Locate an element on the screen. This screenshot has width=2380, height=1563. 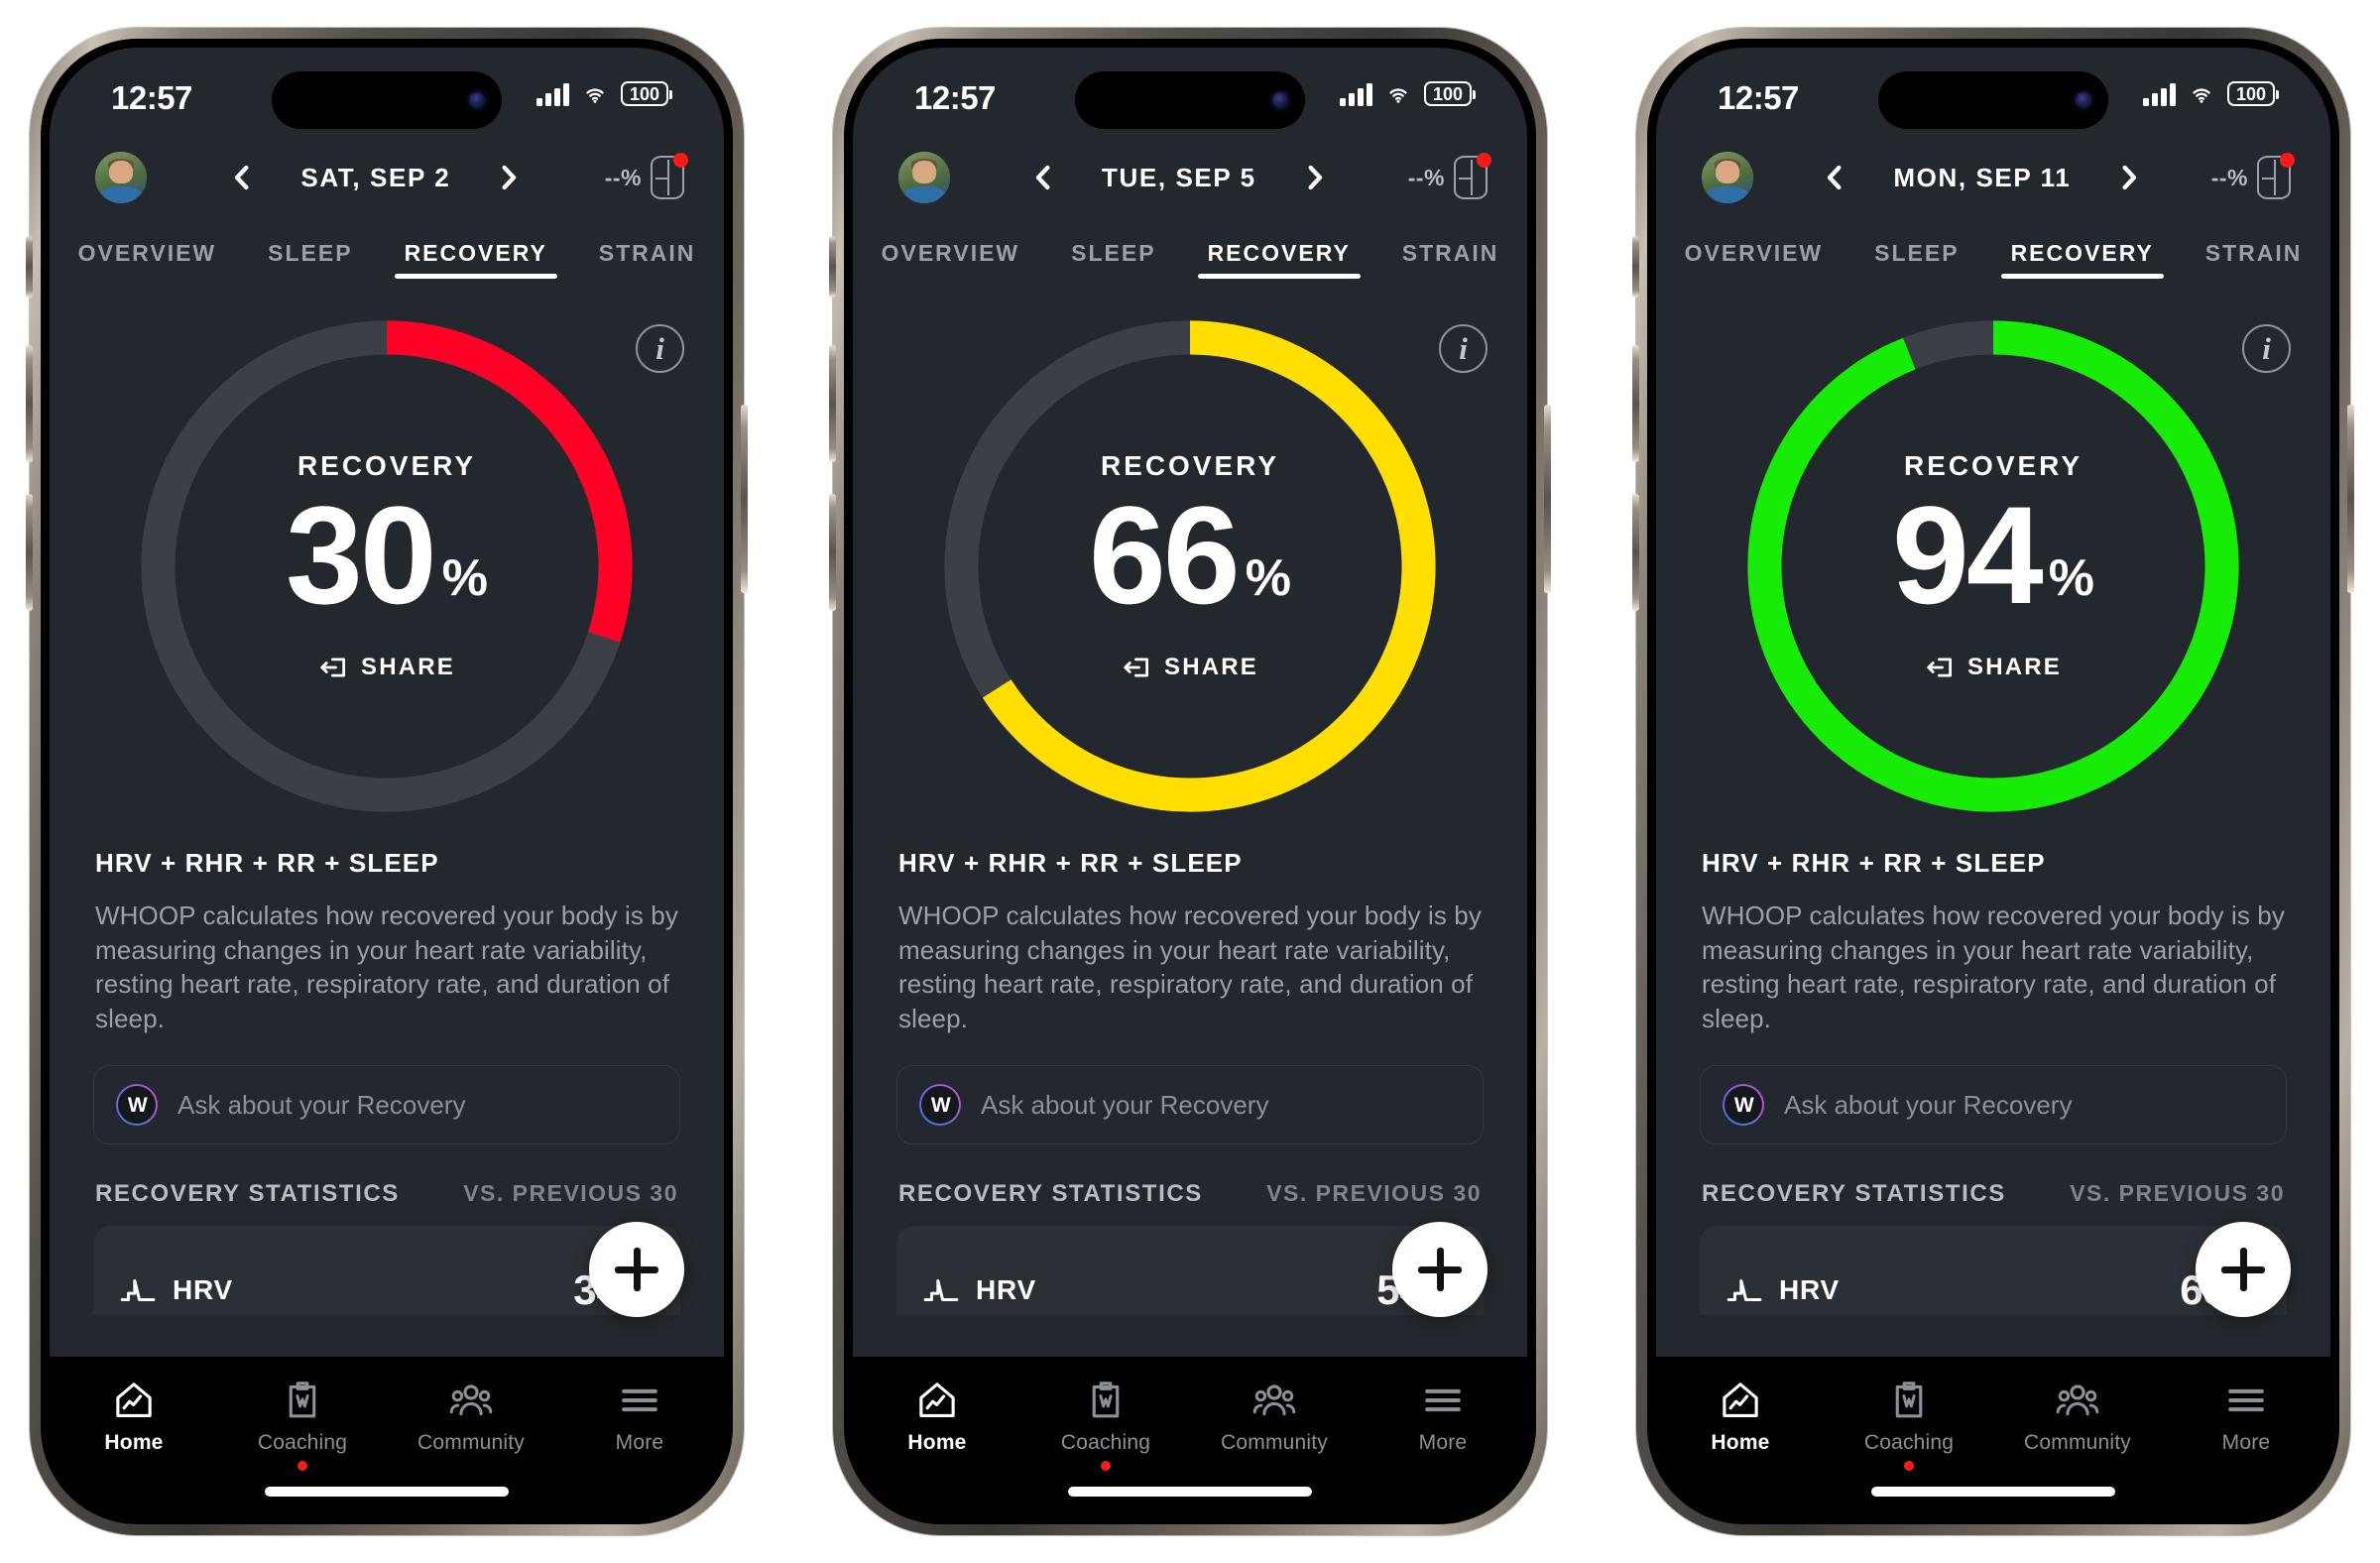
community-people-icon is located at coordinates (471, 1400).